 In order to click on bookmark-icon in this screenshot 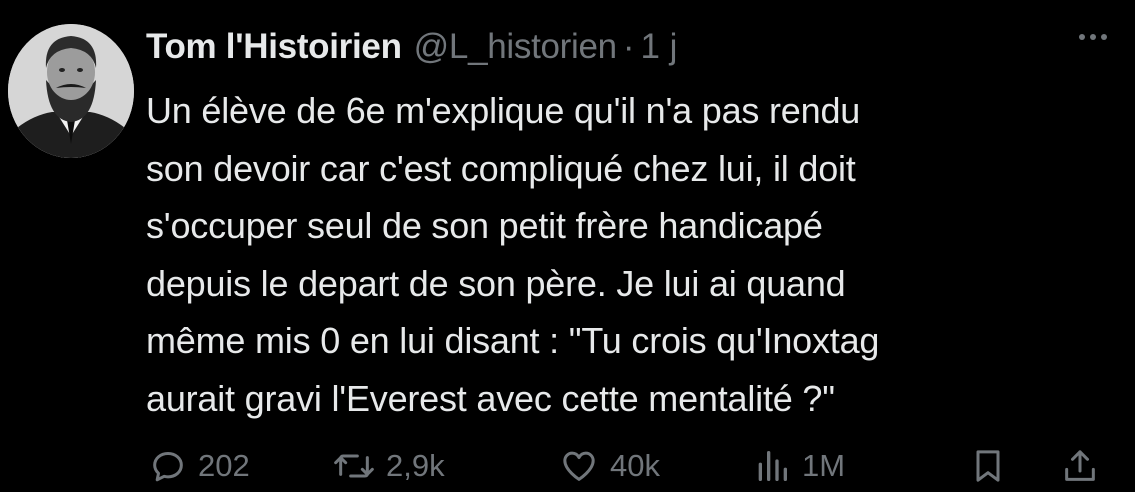, I will do `click(988, 466)`.